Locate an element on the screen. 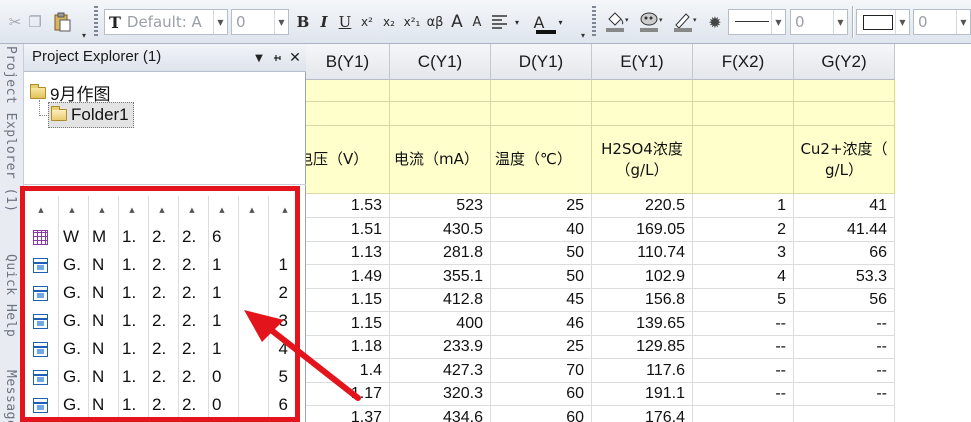 The width and height of the screenshot is (971, 422). table-cell is located at coordinates (743, 413).